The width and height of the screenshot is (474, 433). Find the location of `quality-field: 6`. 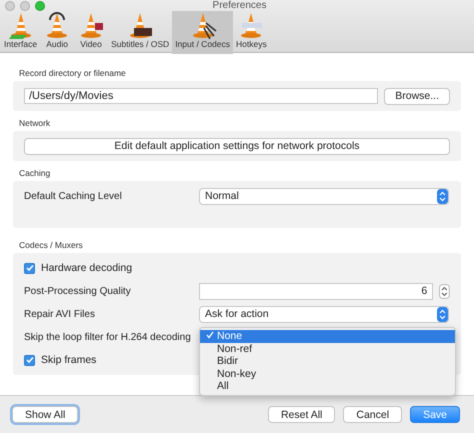

quality-field: 6 is located at coordinates (316, 291).